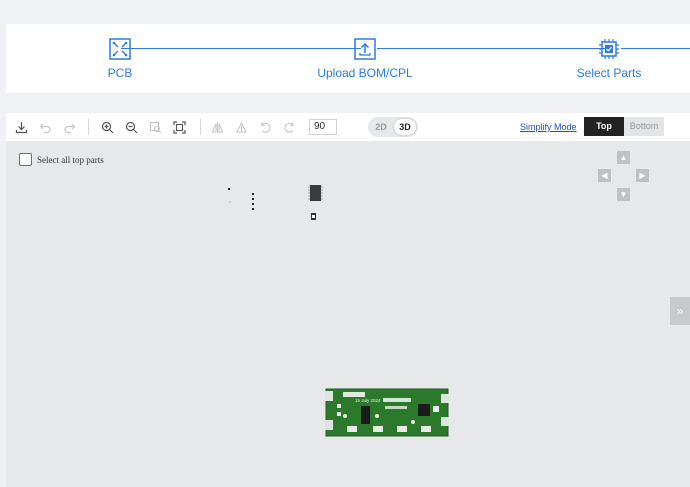 The image size is (690, 487). What do you see at coordinates (368, 400) in the screenshot?
I see `board-silkscreen-text: 15 July 2024` at bounding box center [368, 400].